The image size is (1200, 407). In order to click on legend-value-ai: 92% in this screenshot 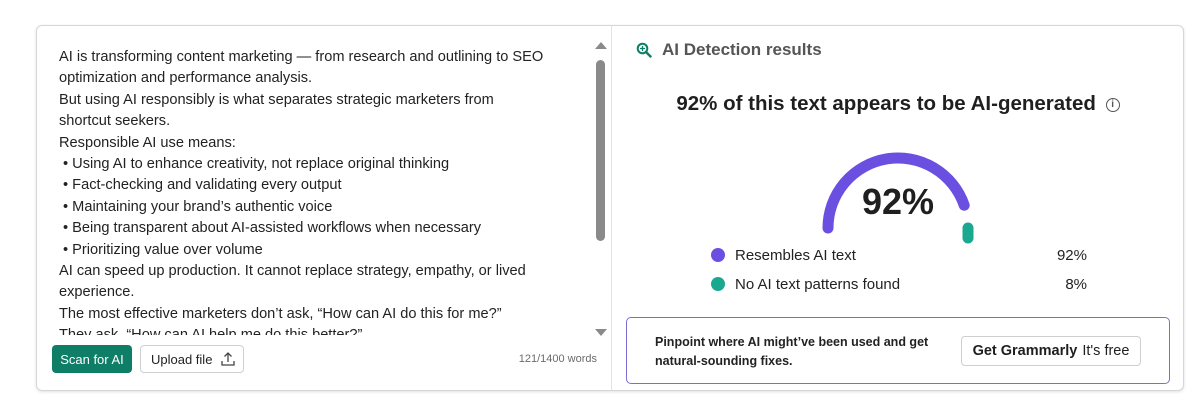, I will do `click(1071, 255)`.